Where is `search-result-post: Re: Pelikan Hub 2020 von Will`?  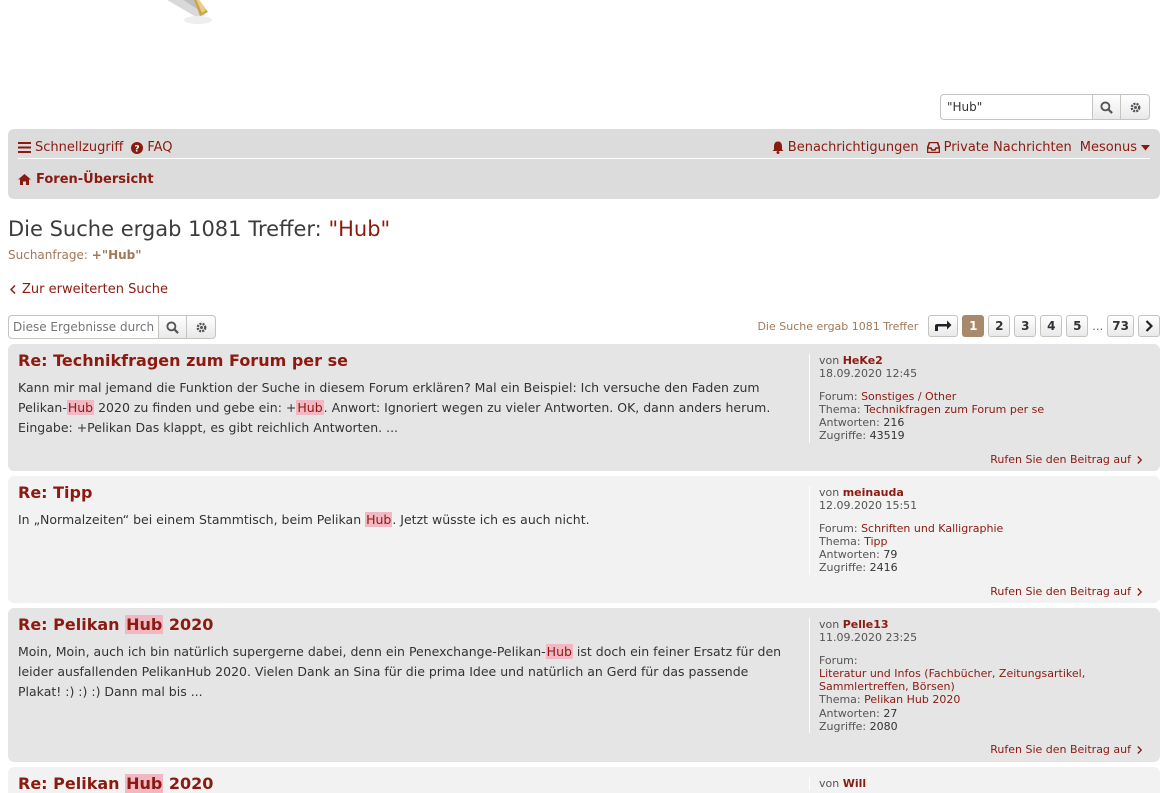
search-result-post: Re: Pelikan Hub 2020 von Will is located at coordinates (584, 780).